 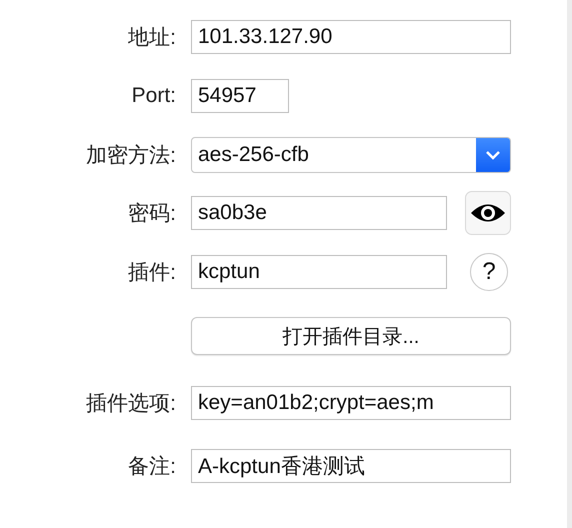 What do you see at coordinates (131, 404) in the screenshot?
I see `field-label: 插件选项:` at bounding box center [131, 404].